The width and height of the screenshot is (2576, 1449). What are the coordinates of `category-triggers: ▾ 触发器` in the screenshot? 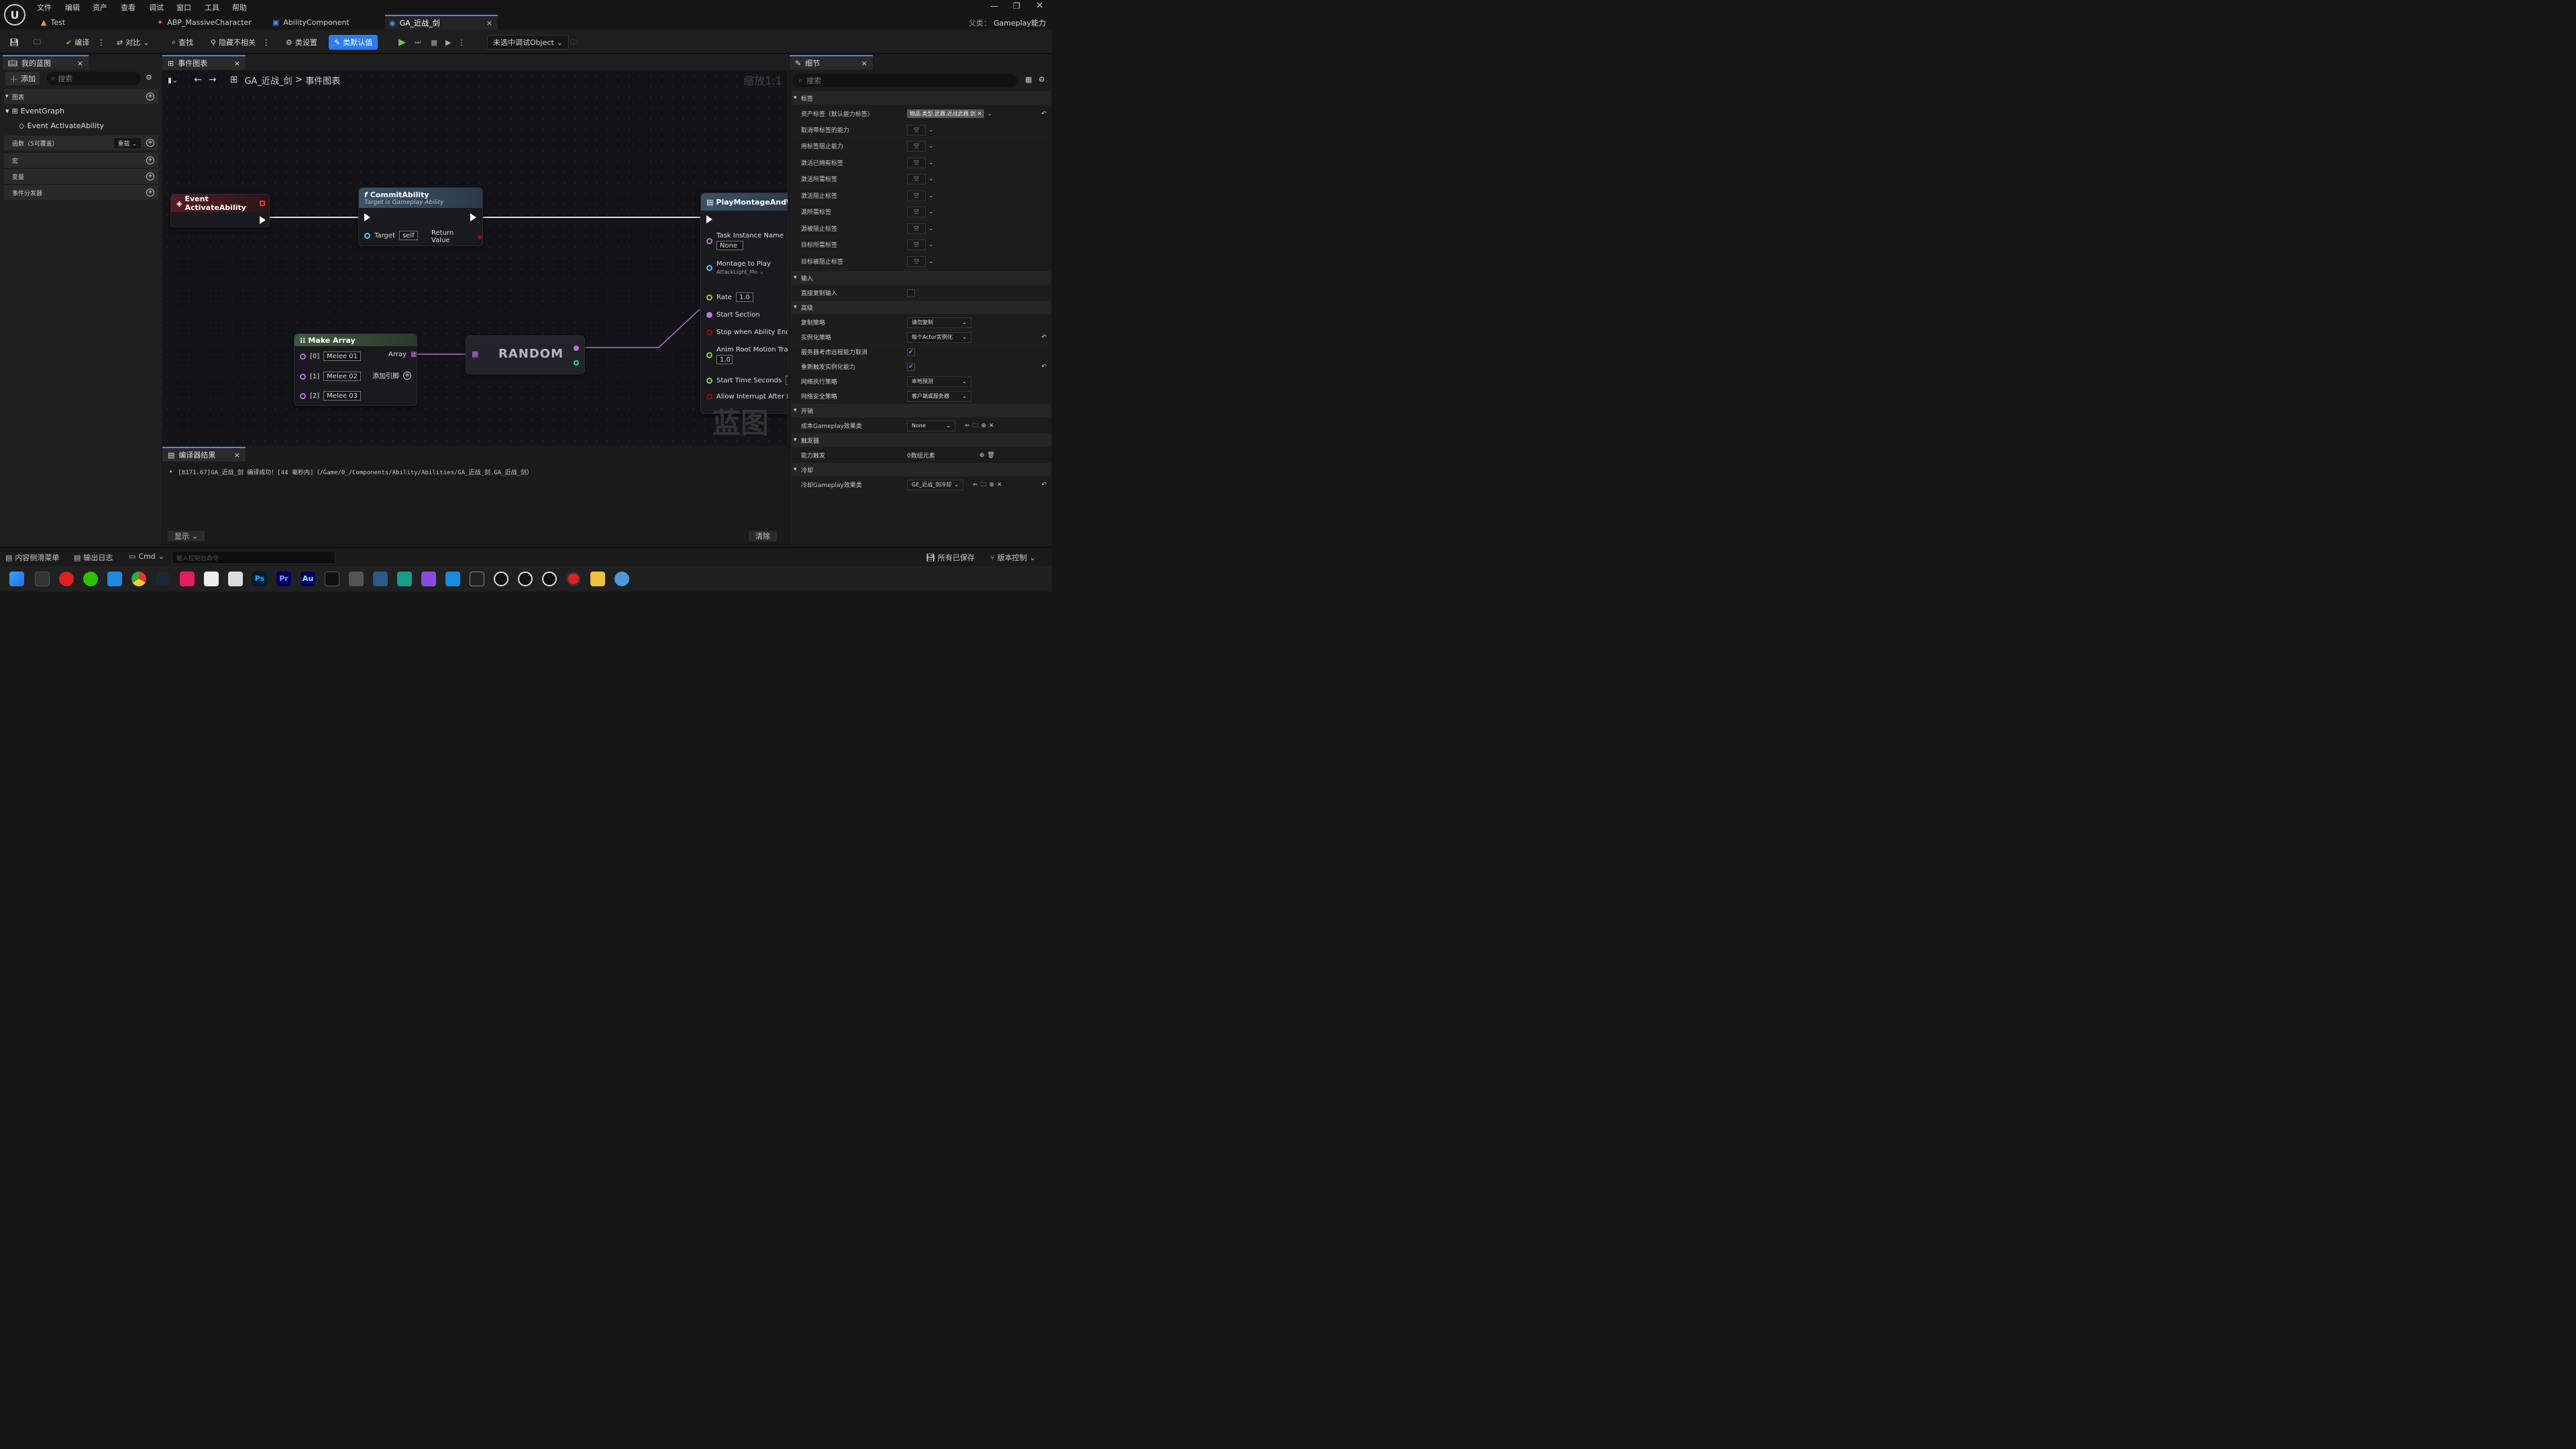 It's located at (921, 440).